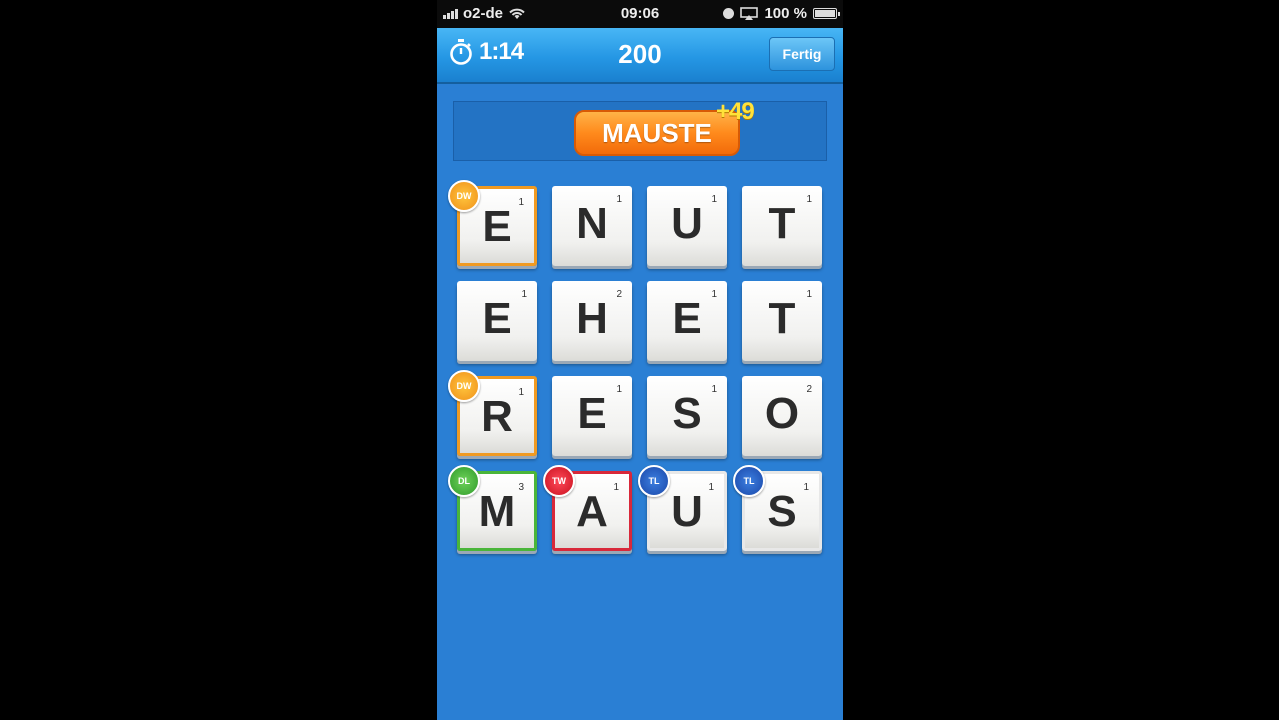 The image size is (1279, 720). Describe the element at coordinates (640, 129) in the screenshot. I see `current-word-panel: MAUSTE +49` at that location.